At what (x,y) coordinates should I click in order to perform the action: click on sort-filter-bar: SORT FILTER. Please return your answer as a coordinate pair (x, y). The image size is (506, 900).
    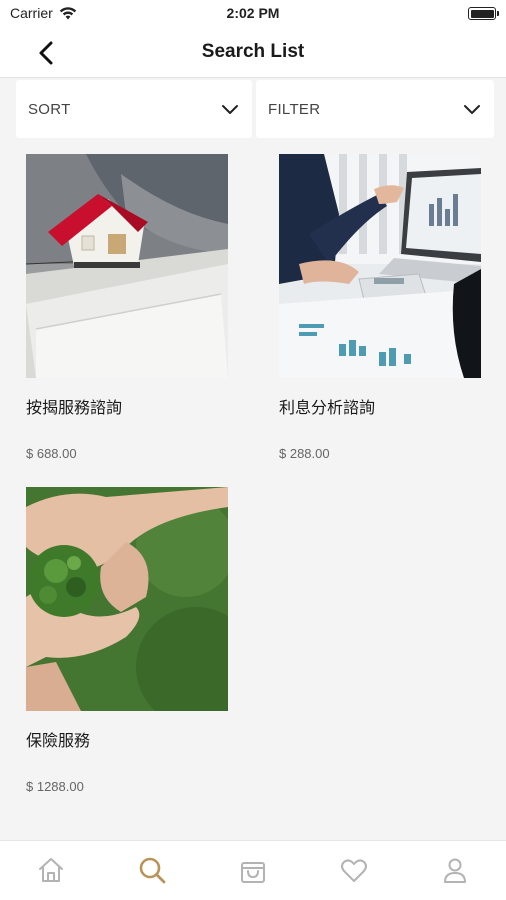
    Looking at the image, I should click on (255, 109).